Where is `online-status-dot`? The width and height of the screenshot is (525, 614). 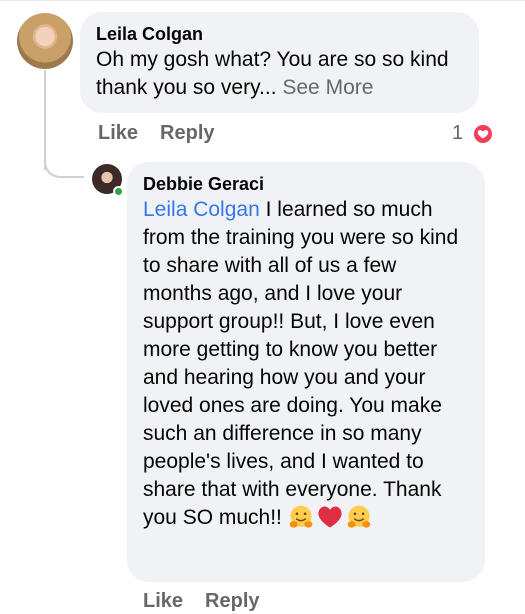
online-status-dot is located at coordinates (118, 191).